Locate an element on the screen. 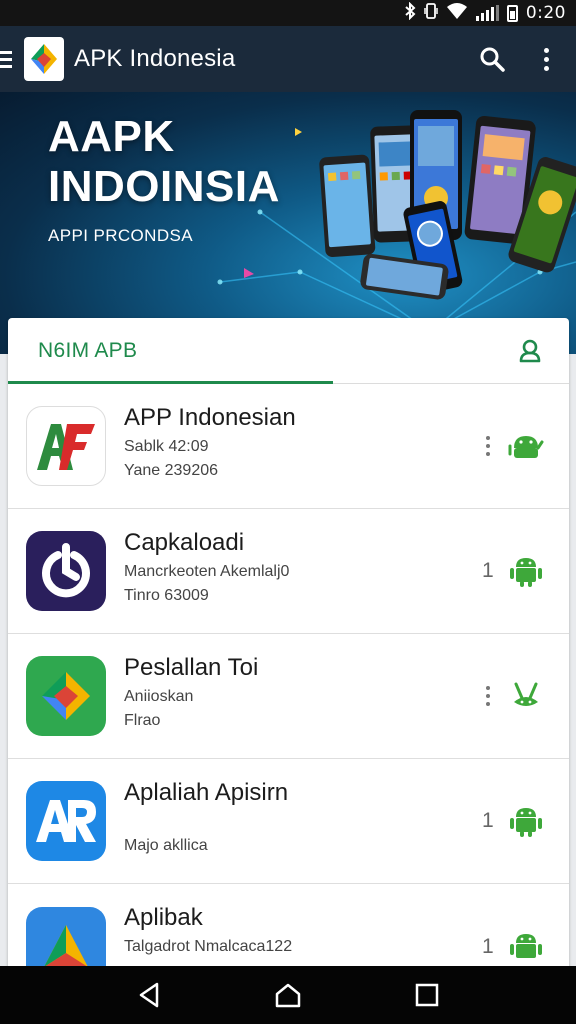 The image size is (576, 1024). app-name: Aplaliah Apisirn is located at coordinates (206, 792).